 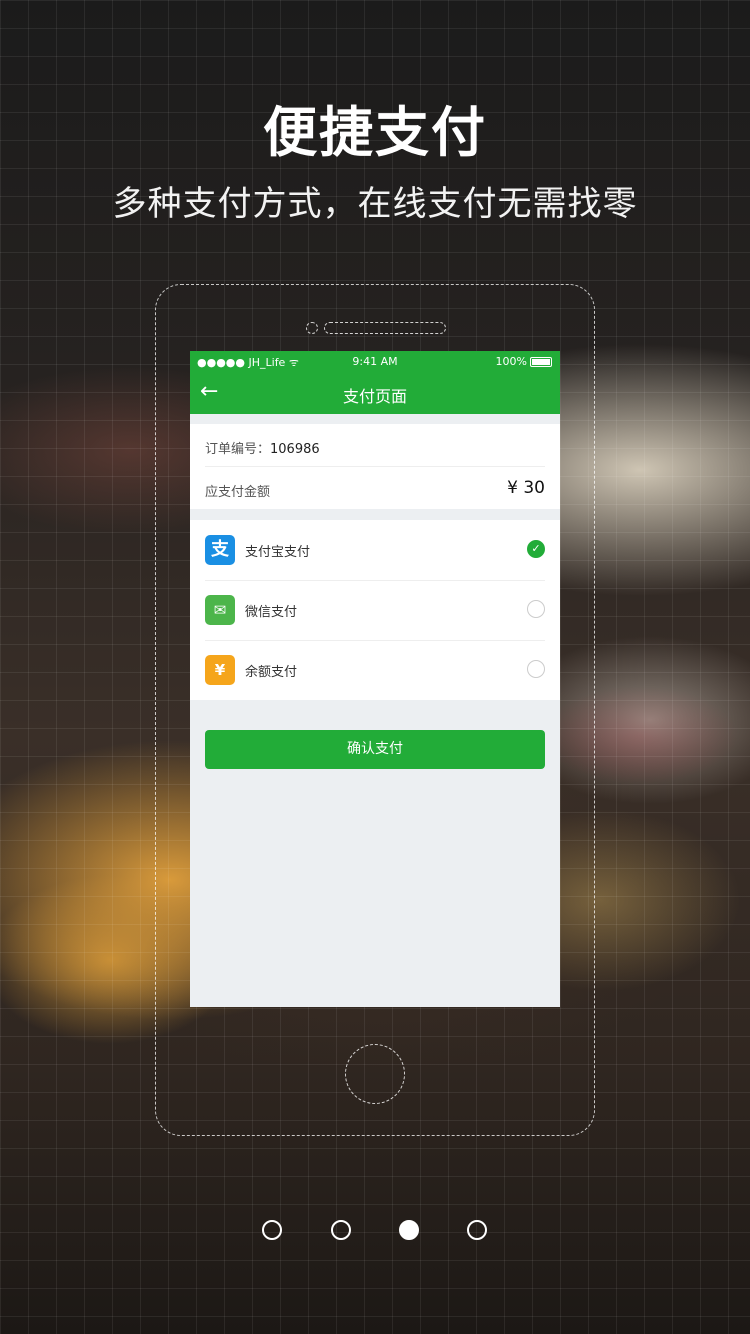 I want to click on phone-speaker-icon, so click(x=385, y=328).